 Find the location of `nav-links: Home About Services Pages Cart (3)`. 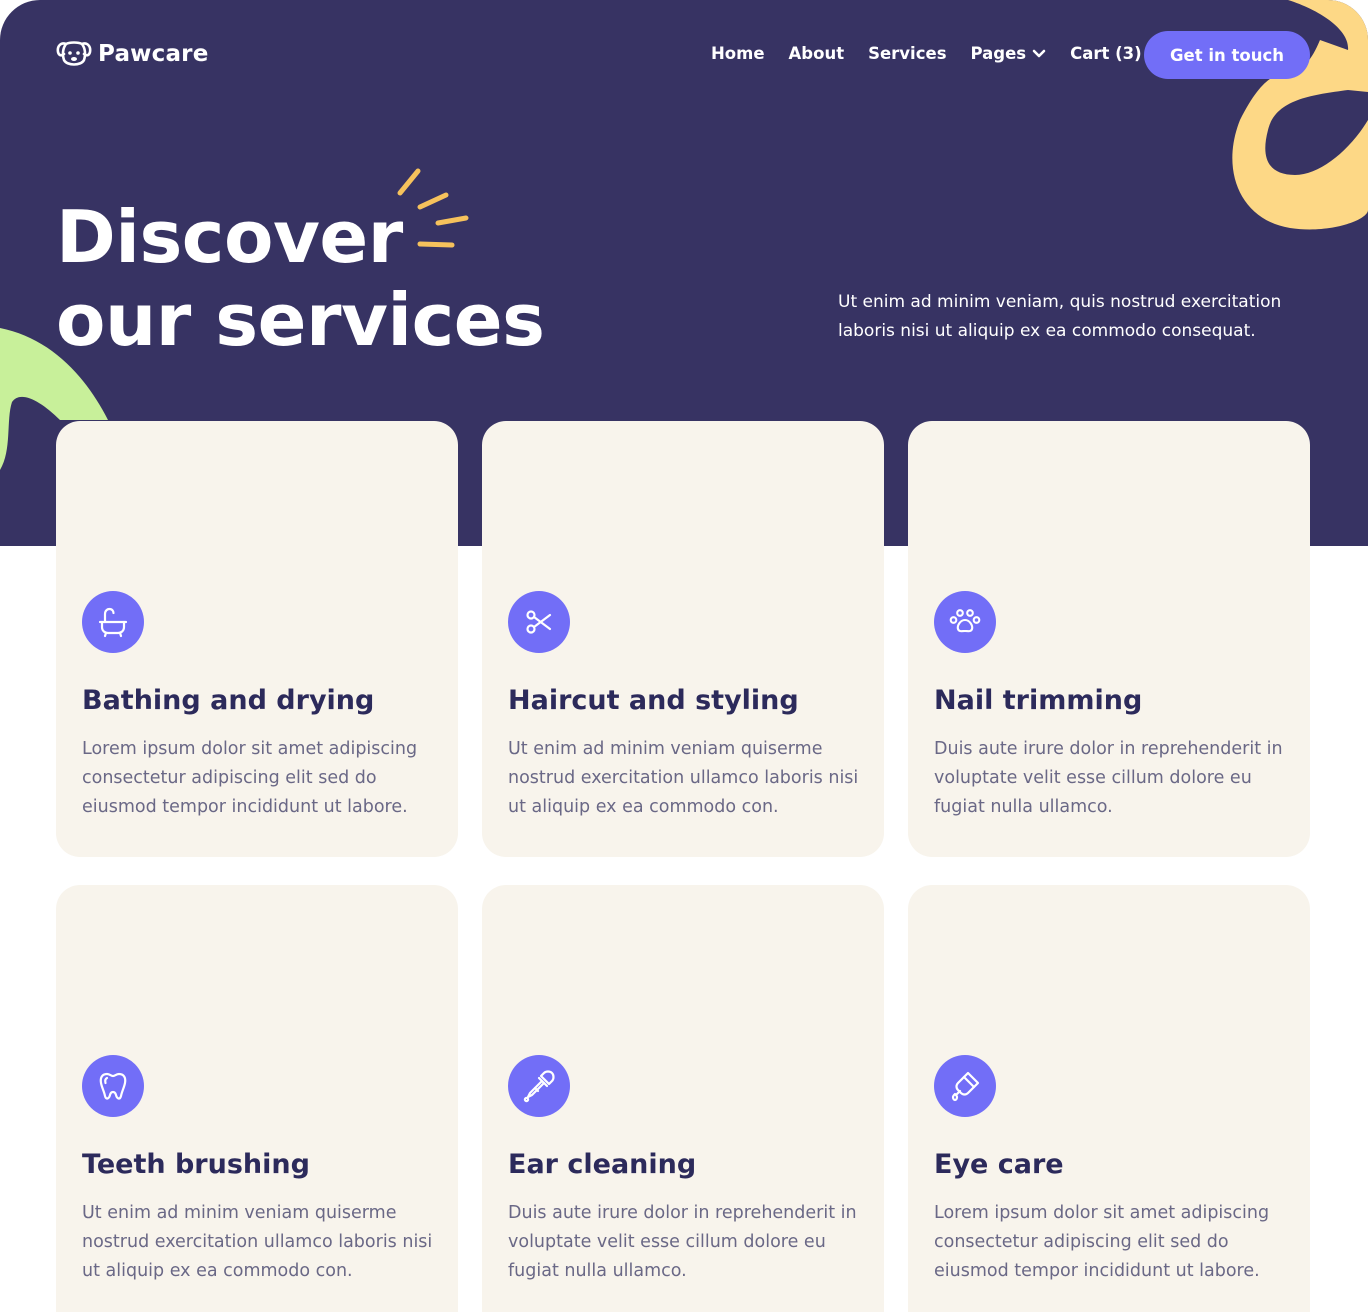

nav-links: Home About Services Pages Cart (3) is located at coordinates (938, 53).